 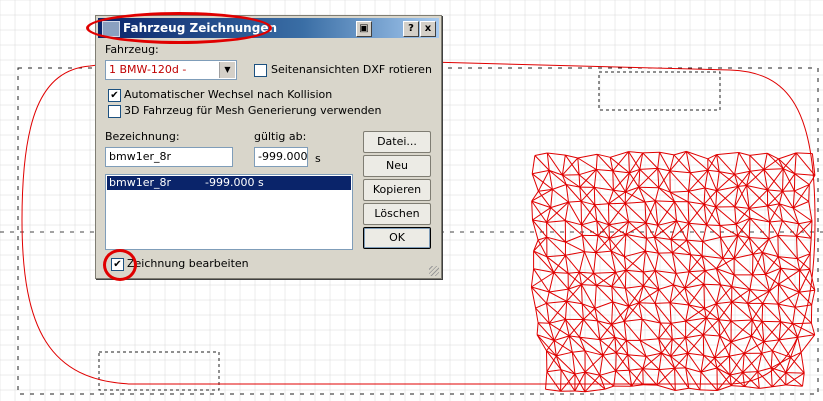 What do you see at coordinates (148, 69) in the screenshot?
I see `vehicle-select-value: 1 BMW-120d -` at bounding box center [148, 69].